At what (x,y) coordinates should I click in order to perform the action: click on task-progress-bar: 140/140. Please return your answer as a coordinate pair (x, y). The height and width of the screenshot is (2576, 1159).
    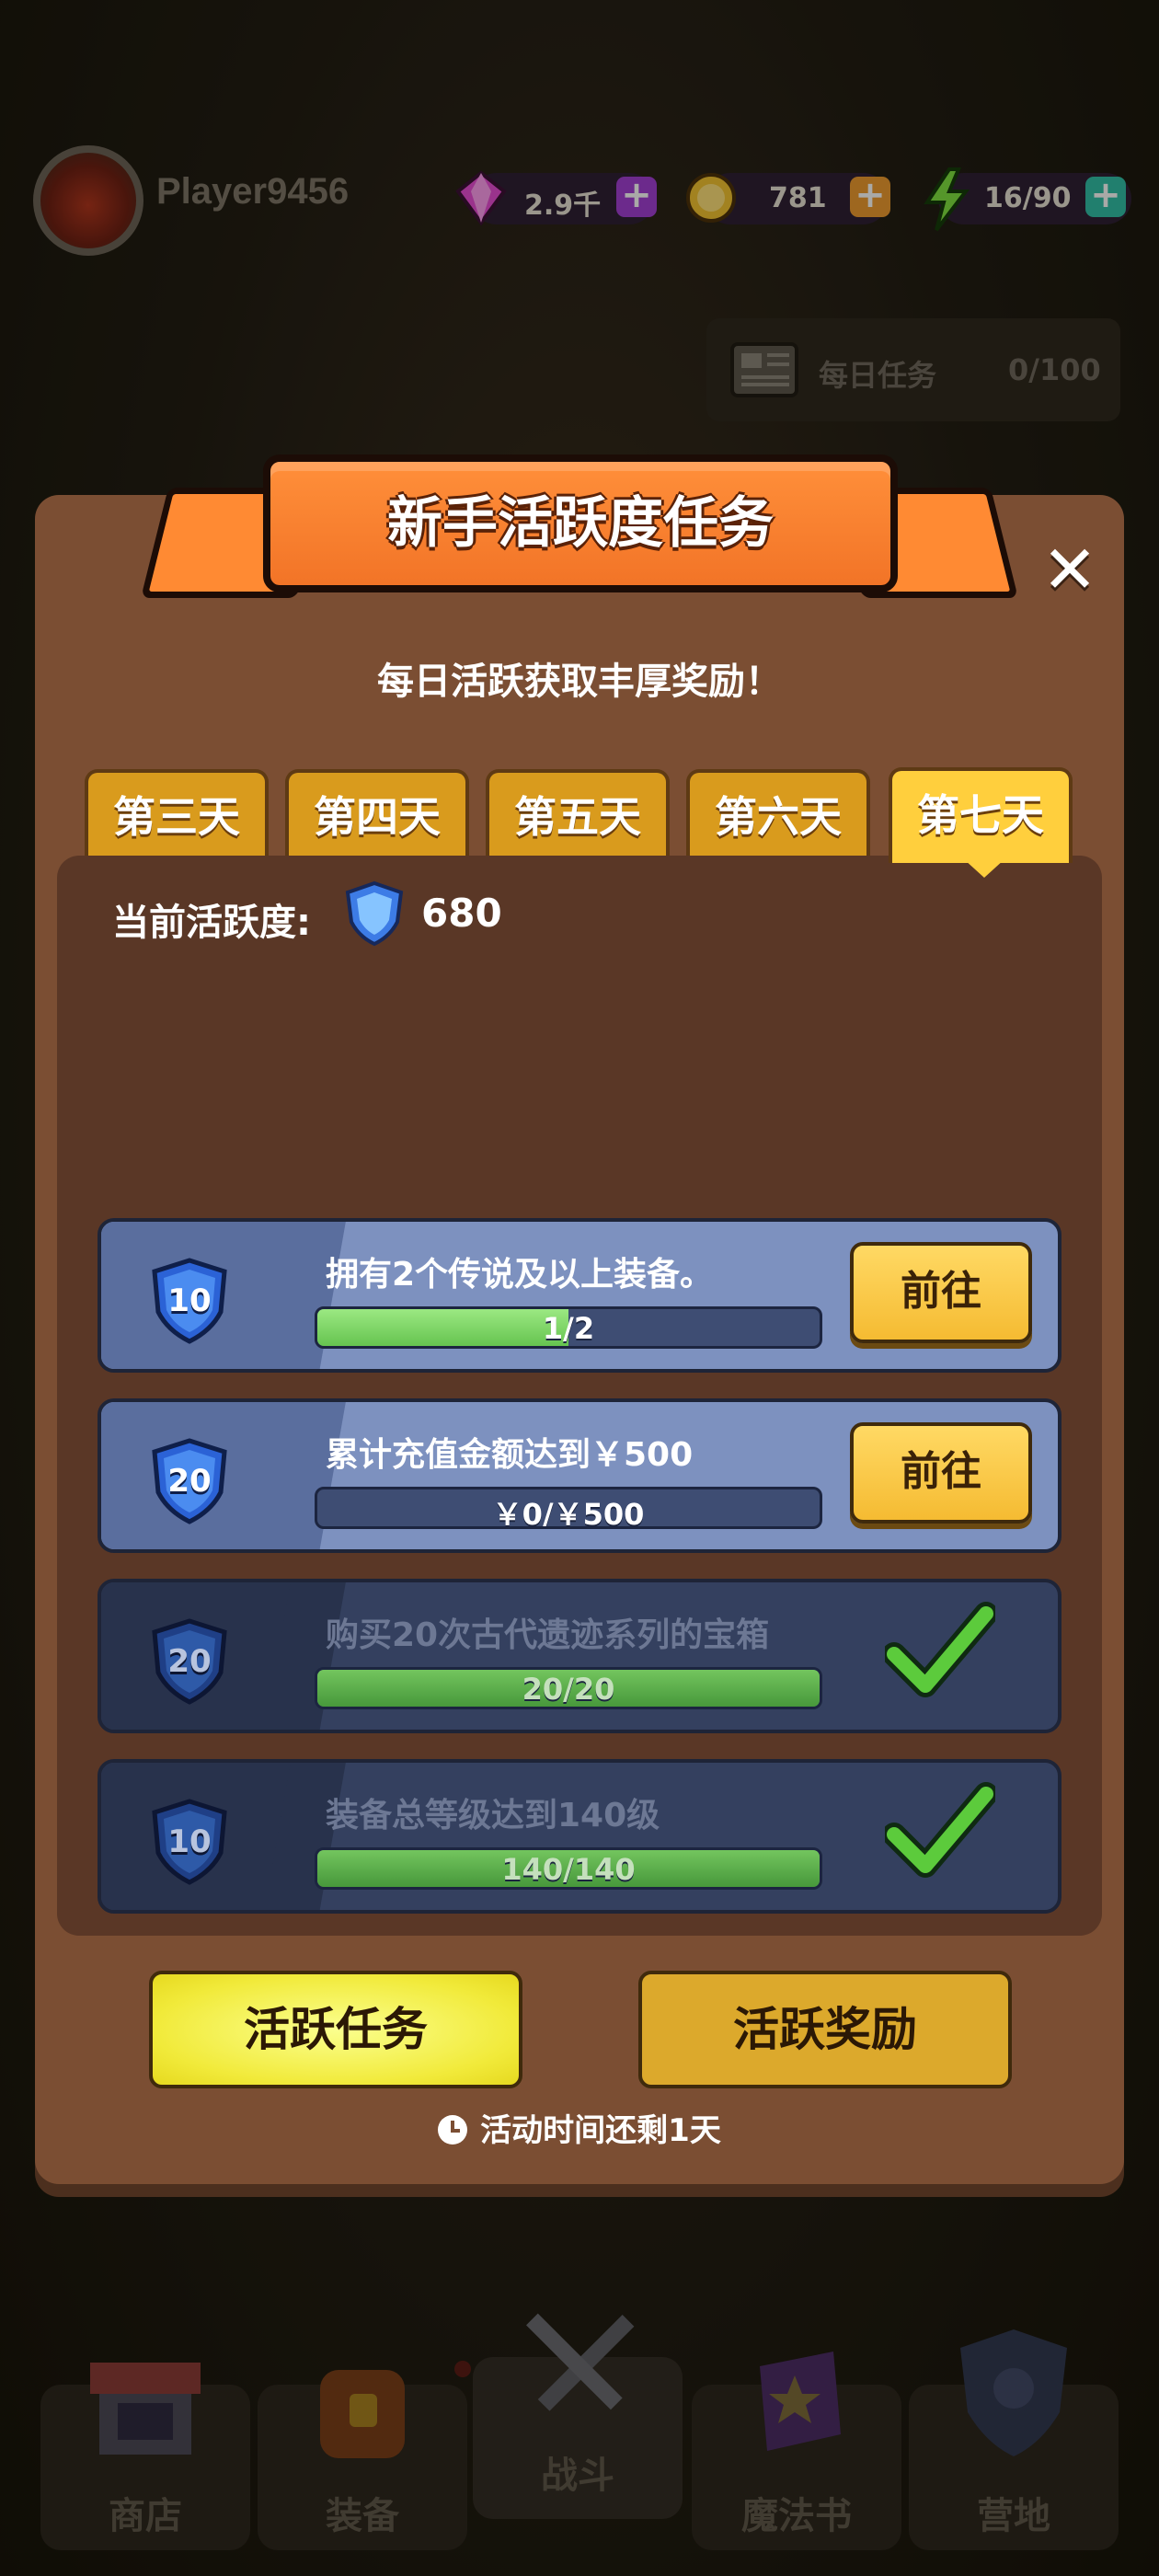
    Looking at the image, I should click on (568, 1868).